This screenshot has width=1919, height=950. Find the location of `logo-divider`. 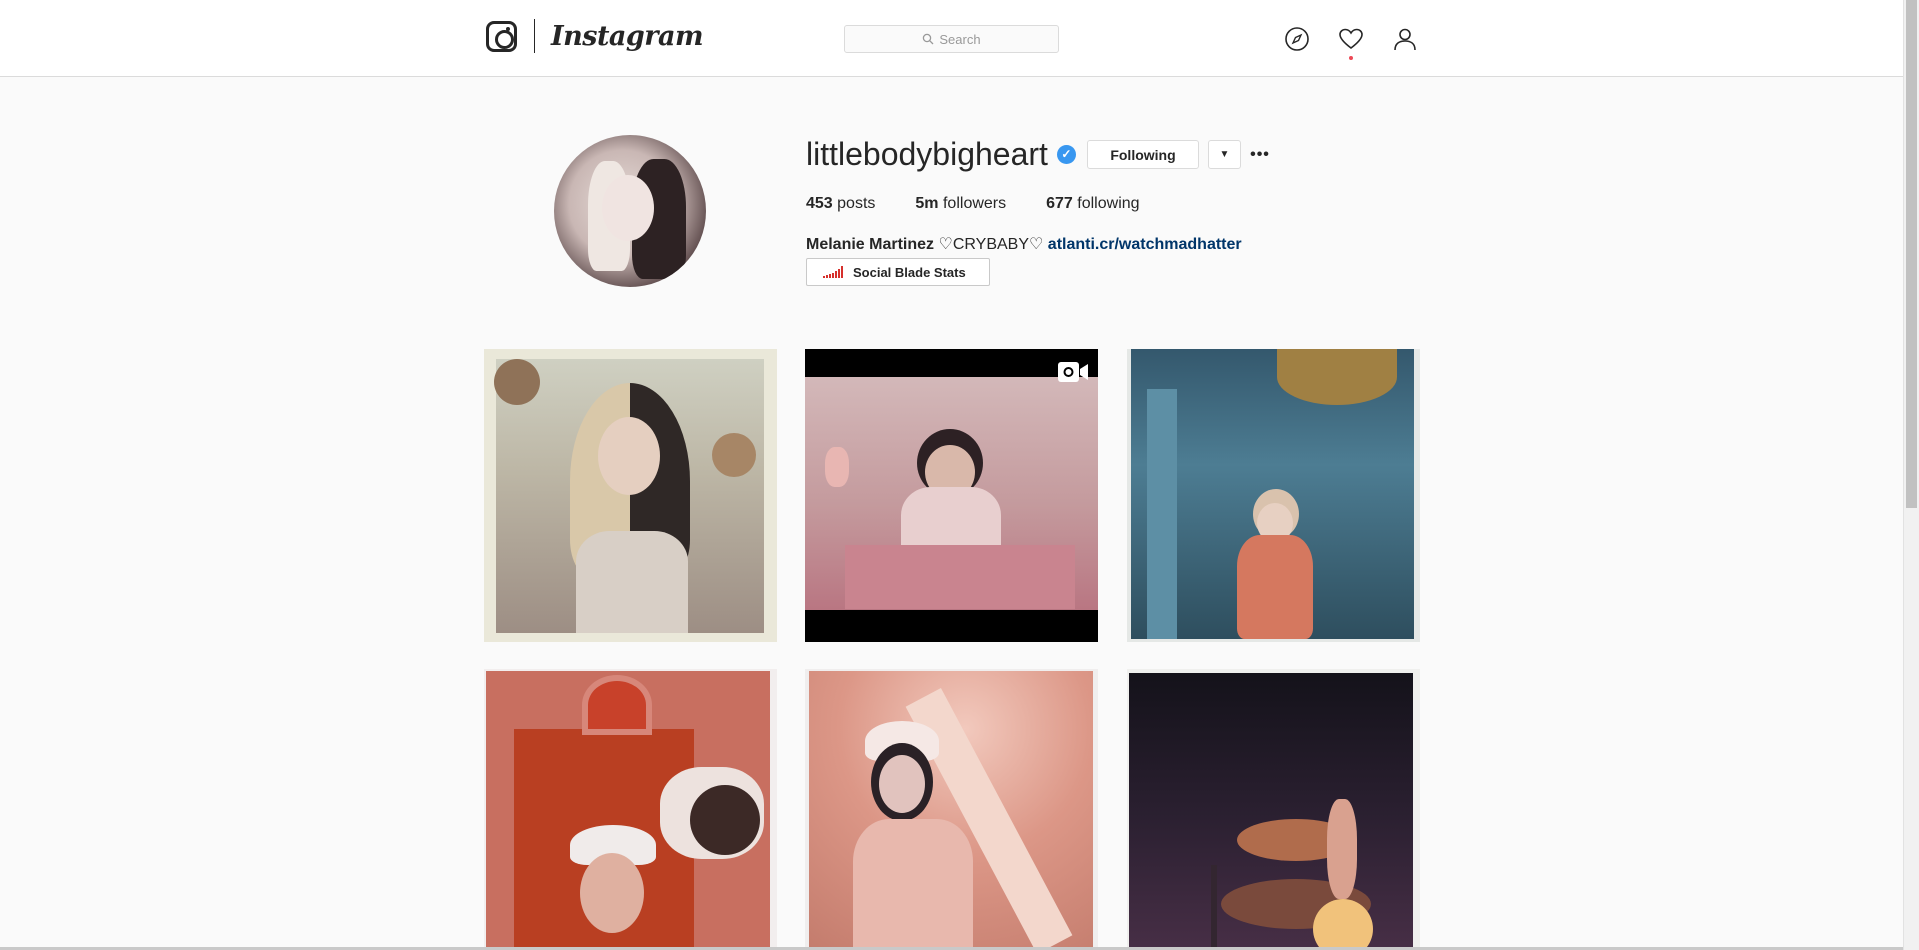

logo-divider is located at coordinates (534, 36).